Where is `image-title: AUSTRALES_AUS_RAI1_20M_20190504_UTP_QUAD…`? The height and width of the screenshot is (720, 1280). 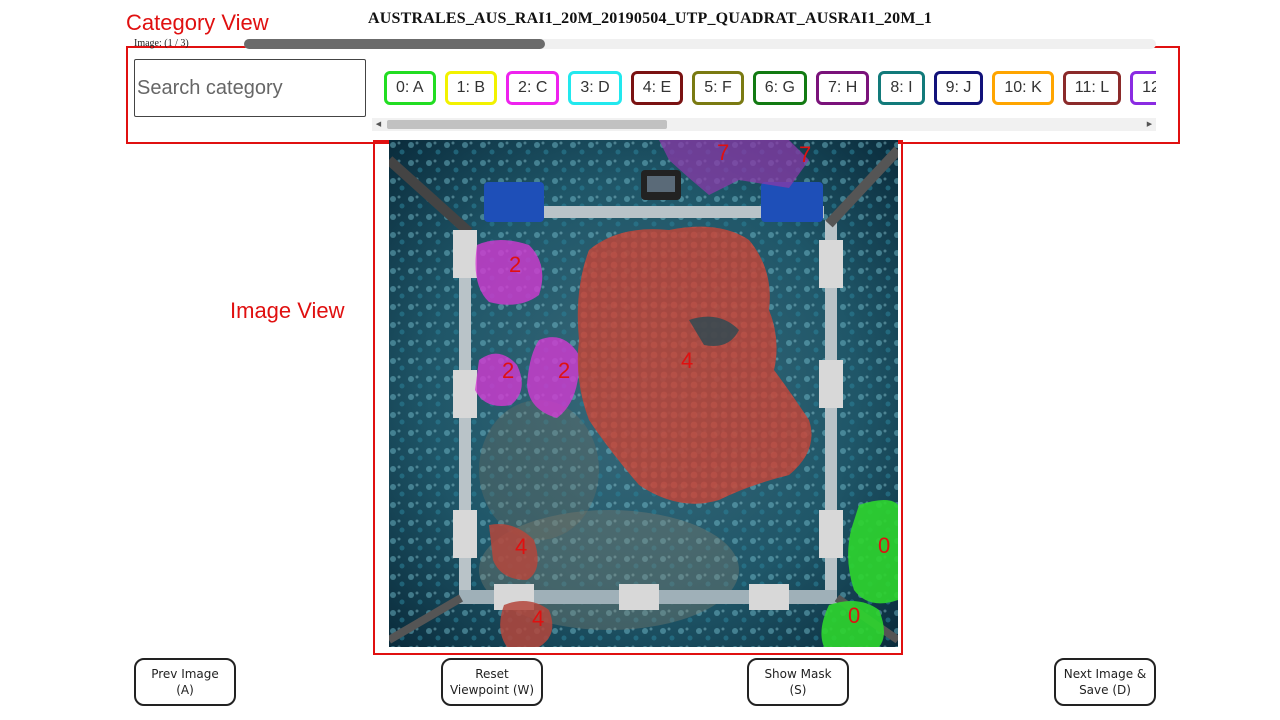
image-title: AUSTRALES_AUS_RAI1_20M_20190504_UTP_QUAD… is located at coordinates (650, 18).